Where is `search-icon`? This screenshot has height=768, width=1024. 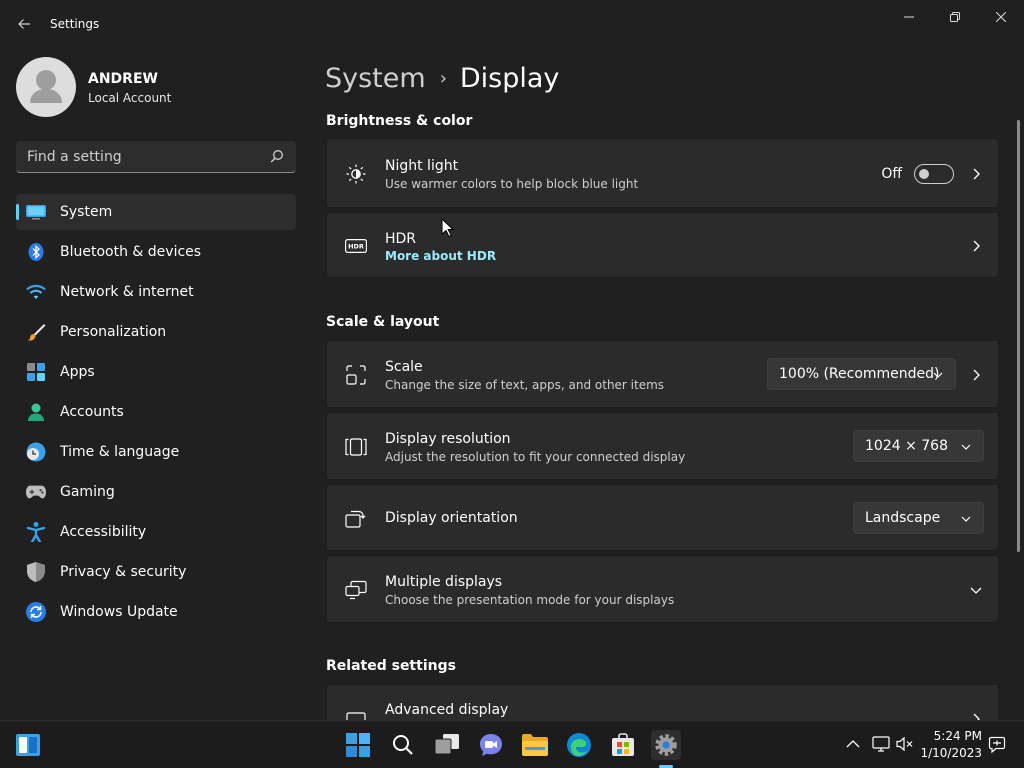
search-icon is located at coordinates (277, 156).